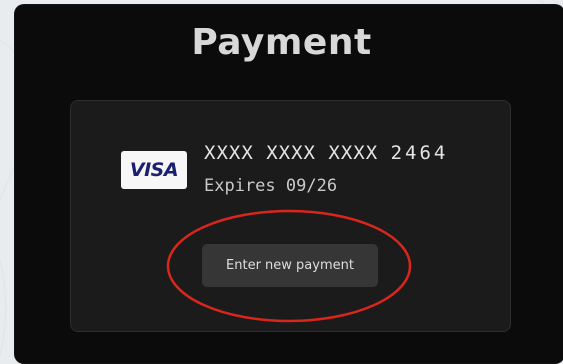  I want to click on card-number-masked: XXXX XXXX XXXX, so click(291, 153).